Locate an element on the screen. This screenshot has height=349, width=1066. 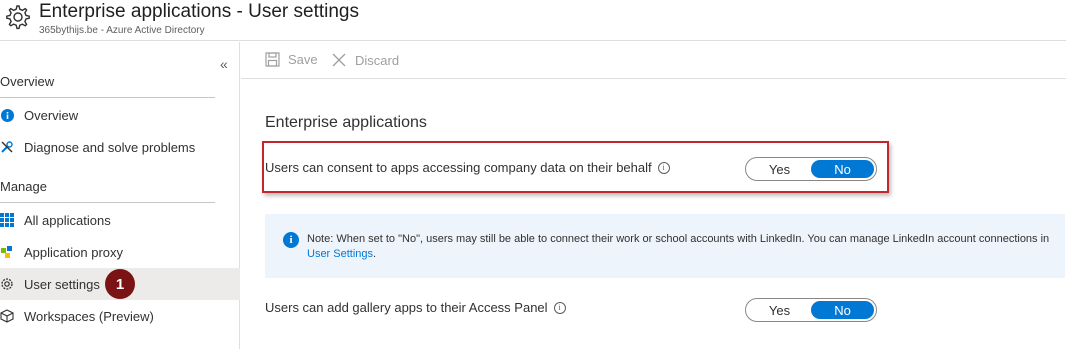
discard-label: Discard is located at coordinates (377, 60).